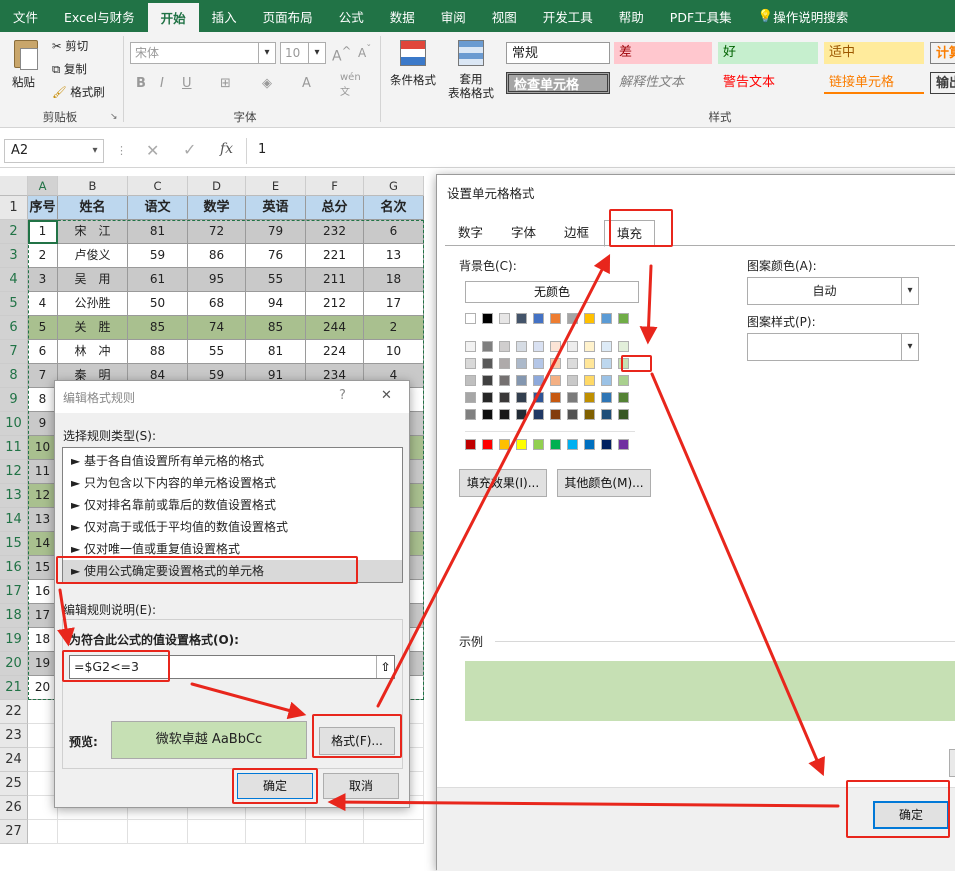 This screenshot has height=871, width=955. I want to click on style-explain: 解释性文本, so click(663, 83).